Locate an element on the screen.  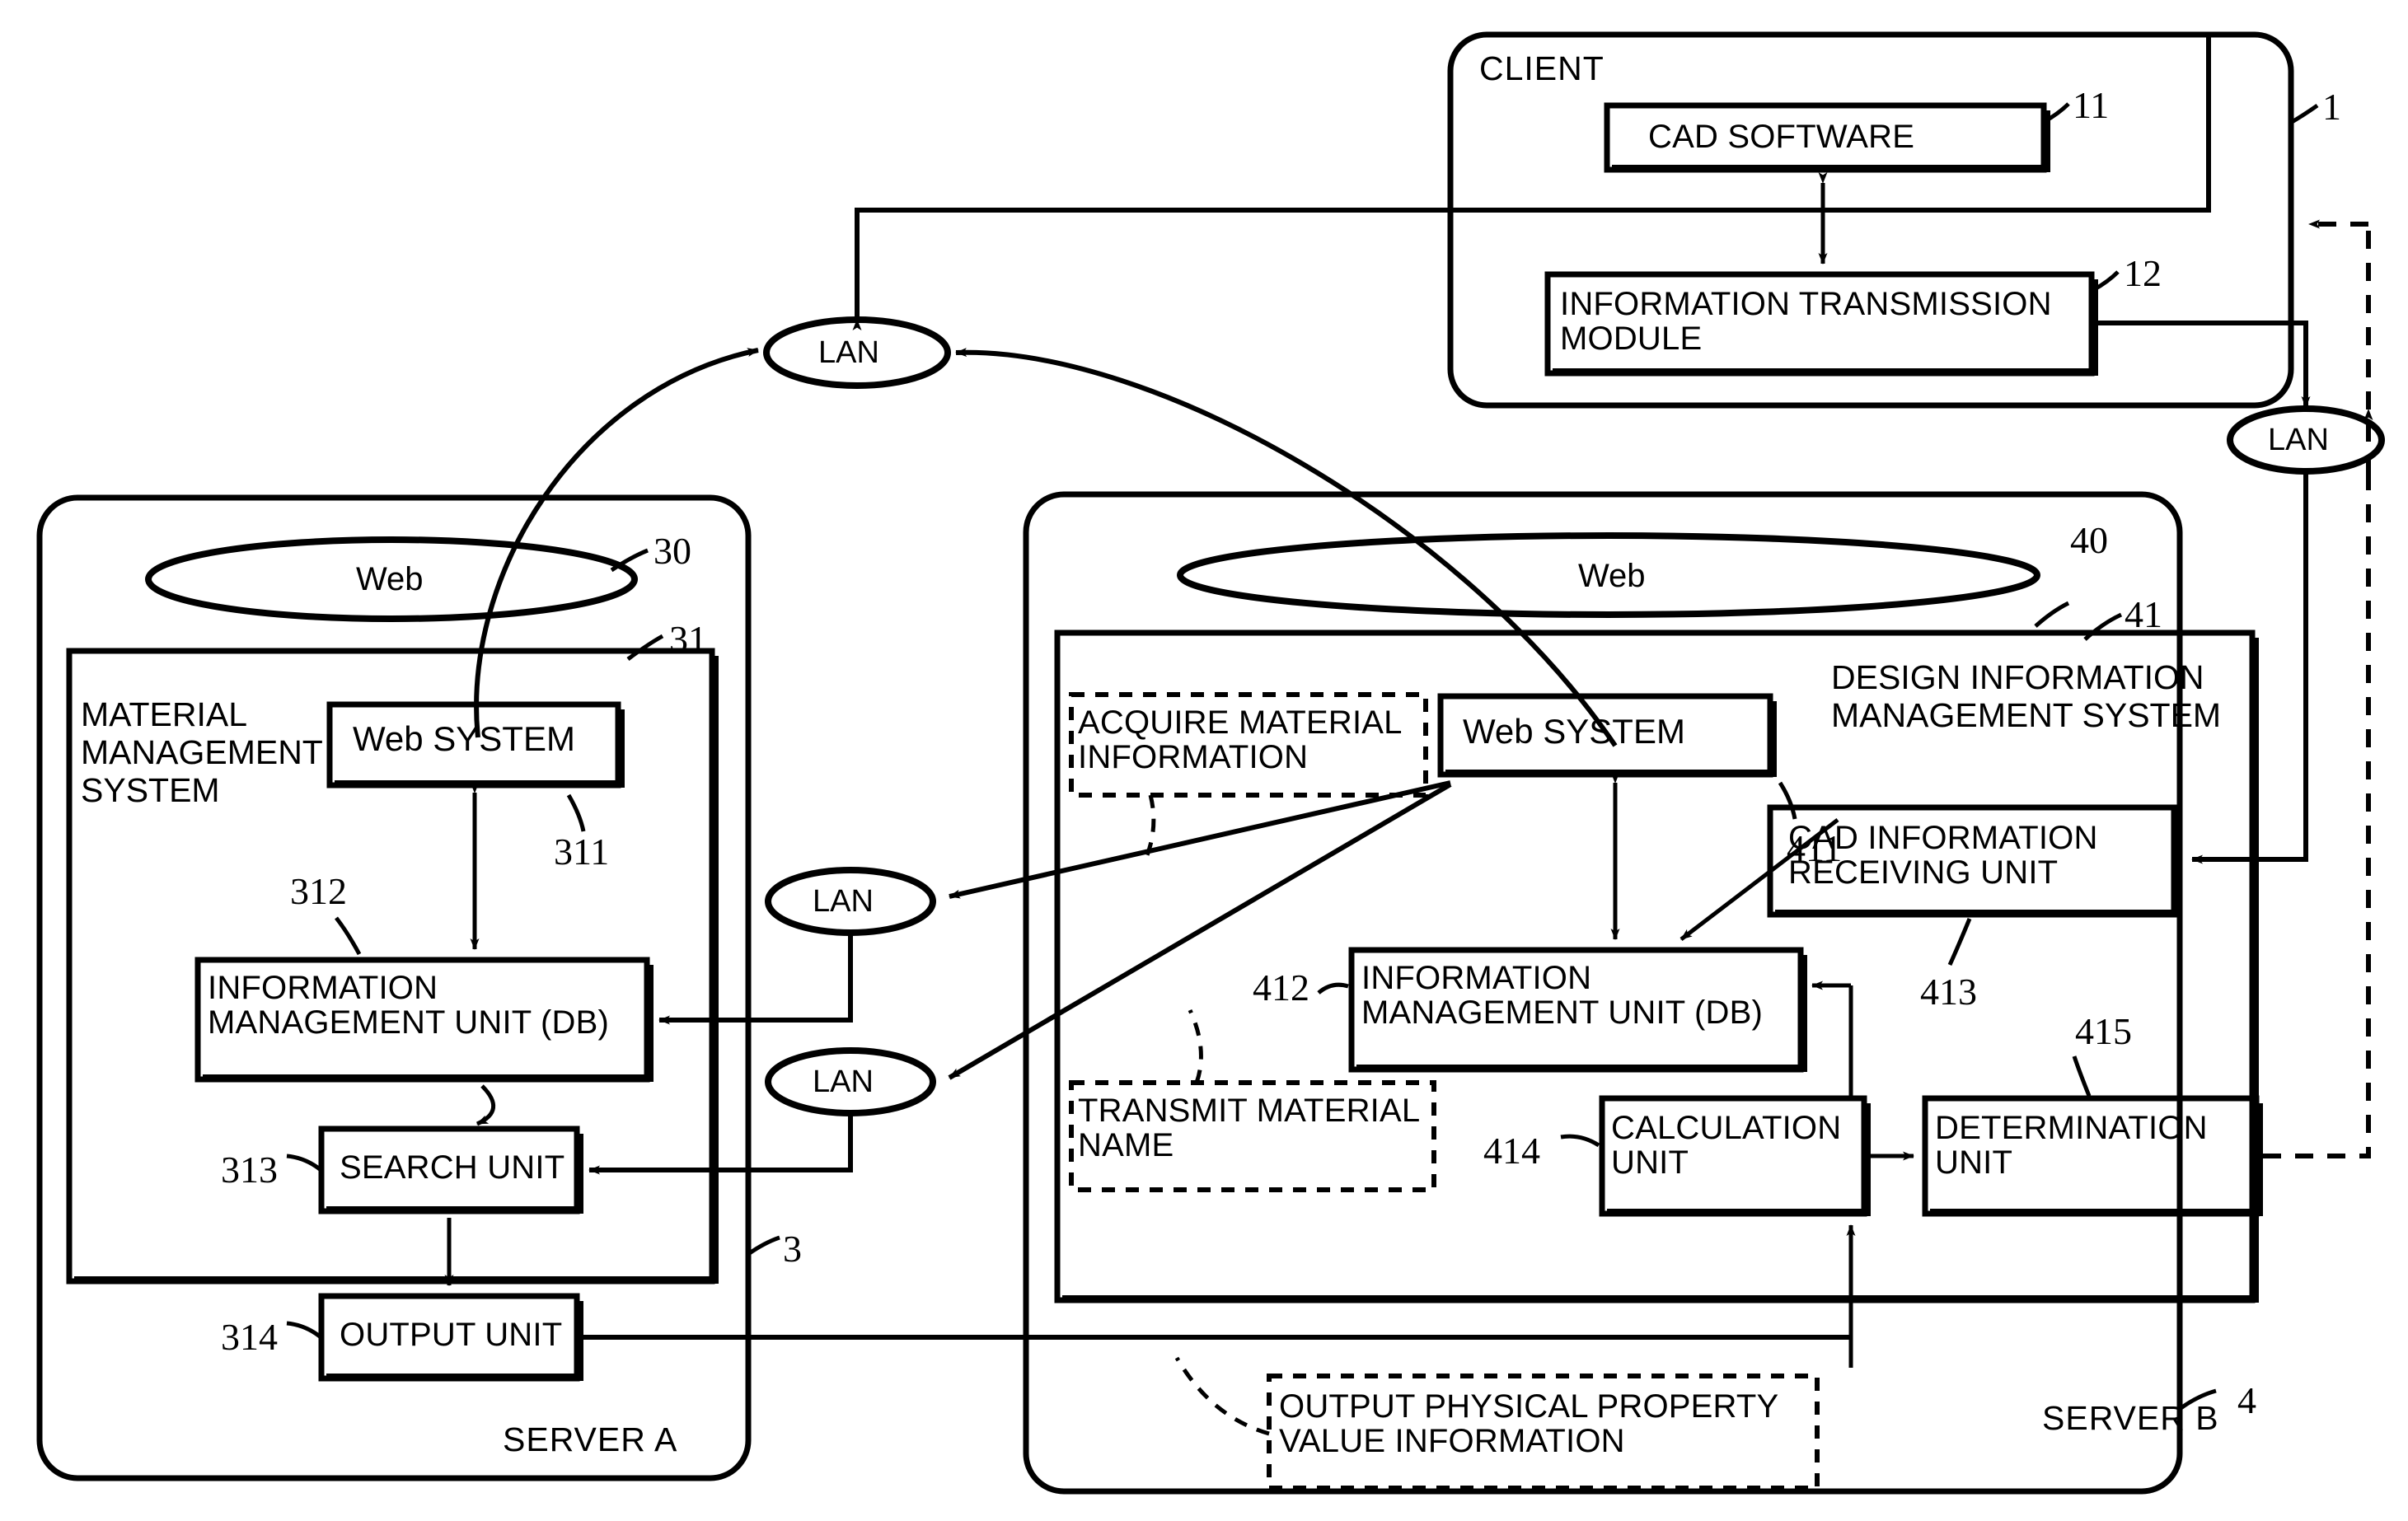
ref-30: 30 is located at coordinates (672, 551).